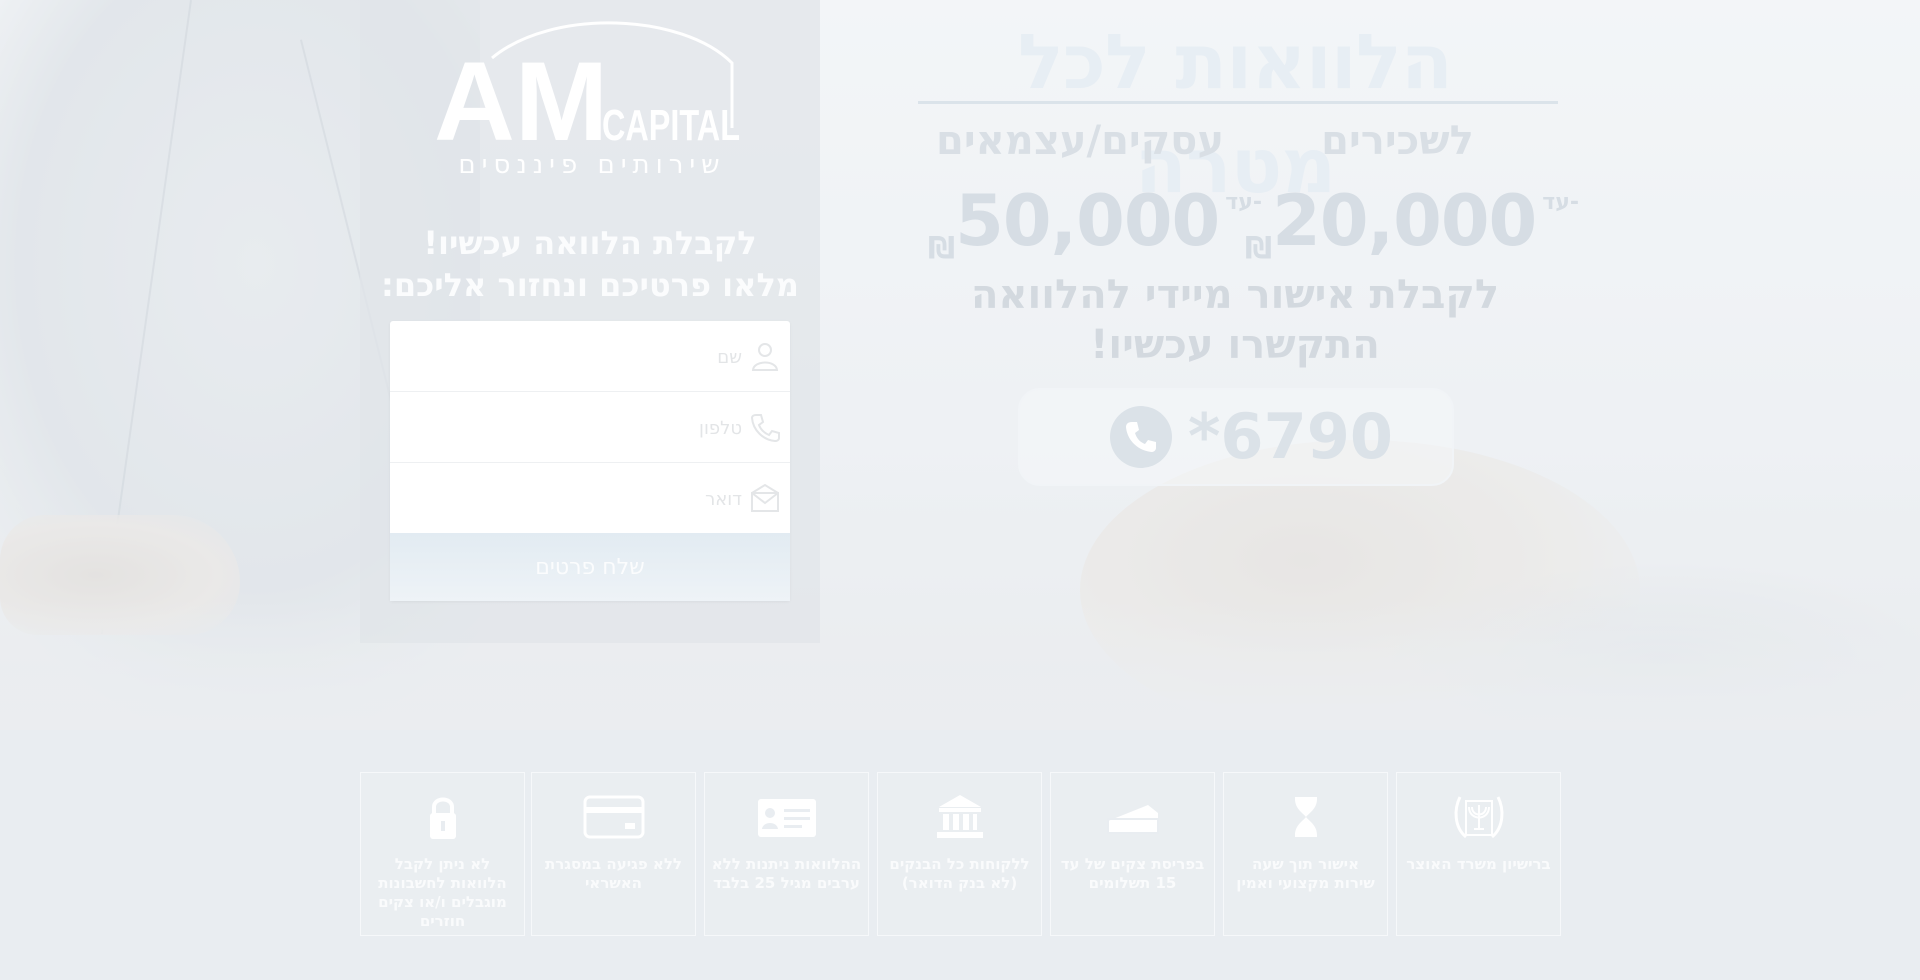  I want to click on feature-text: ללקוחות כל הבנקים (לא בנק הדואר), so click(959, 873).